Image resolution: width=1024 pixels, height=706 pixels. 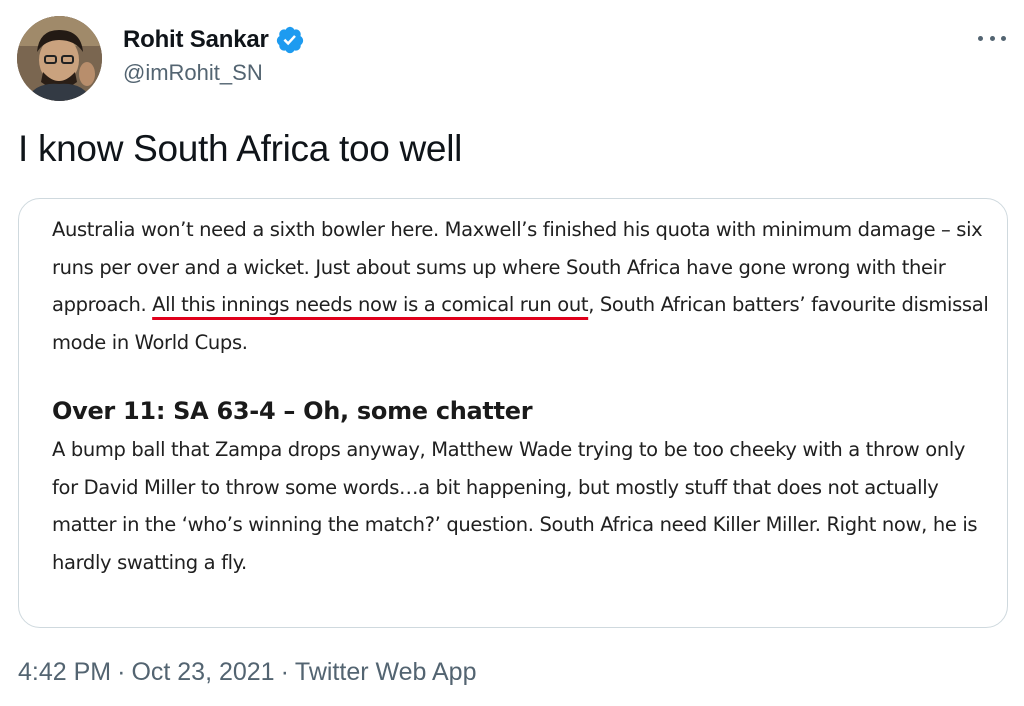 I want to click on tweet-metadata: 4:42 PM · Oct 23, 2021 · Twitter Web App, so click(x=247, y=672).